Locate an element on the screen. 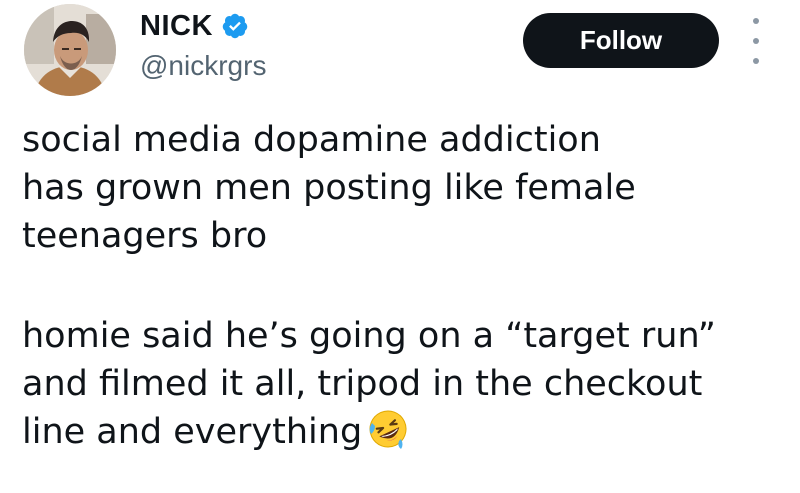 The width and height of the screenshot is (800, 493). author-name-row: NICK is located at coordinates (194, 26).